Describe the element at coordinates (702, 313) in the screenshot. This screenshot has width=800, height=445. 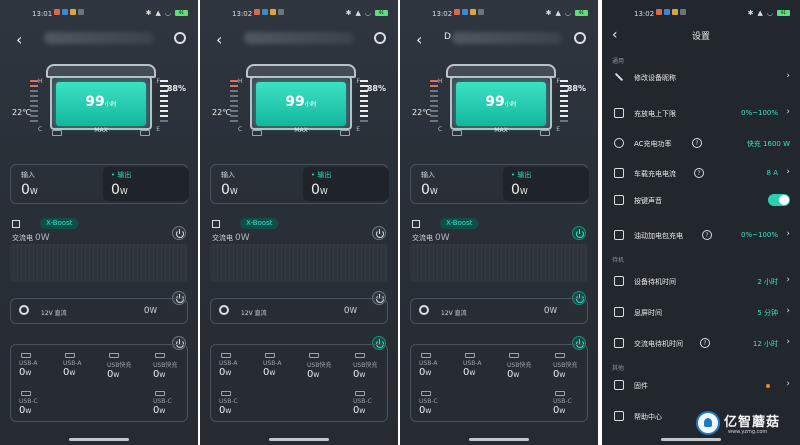
I see `setting-screen-off: 息屏时间 5 分钟 ›` at that location.